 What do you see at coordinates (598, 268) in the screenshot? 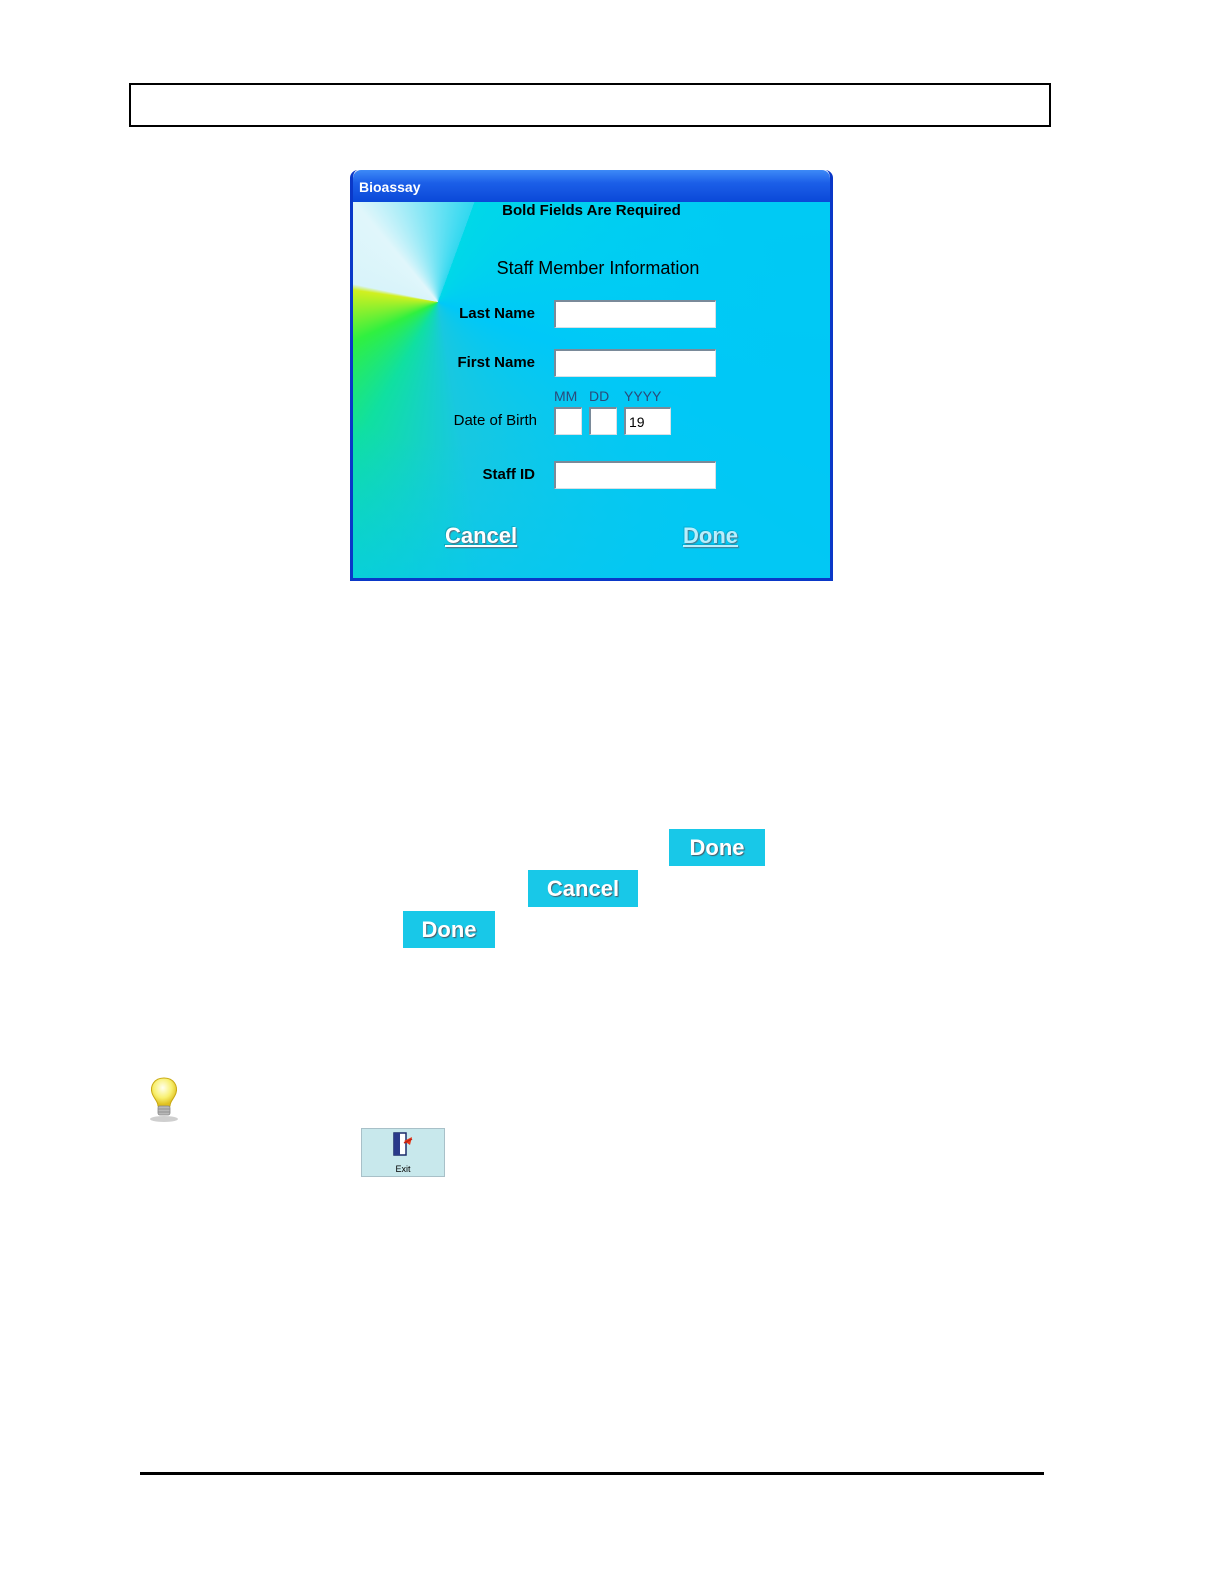
I see `section-title: Staff Member Information` at bounding box center [598, 268].